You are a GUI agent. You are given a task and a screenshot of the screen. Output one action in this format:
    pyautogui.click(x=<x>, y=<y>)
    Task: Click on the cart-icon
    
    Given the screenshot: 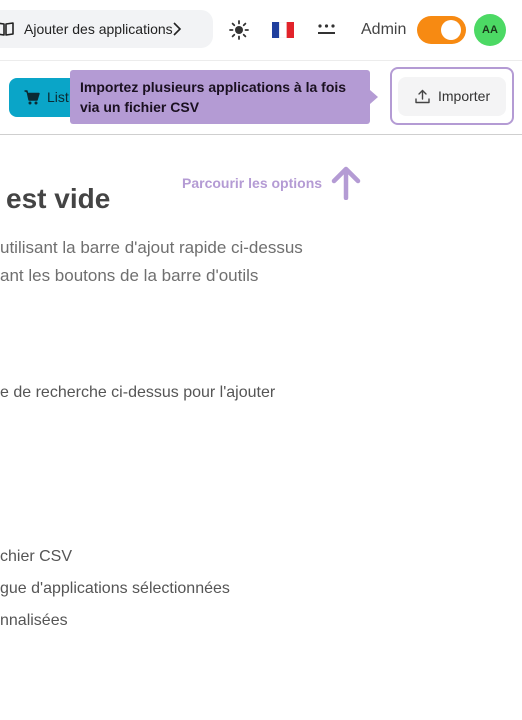 What is the action you would take?
    pyautogui.click(x=32, y=100)
    